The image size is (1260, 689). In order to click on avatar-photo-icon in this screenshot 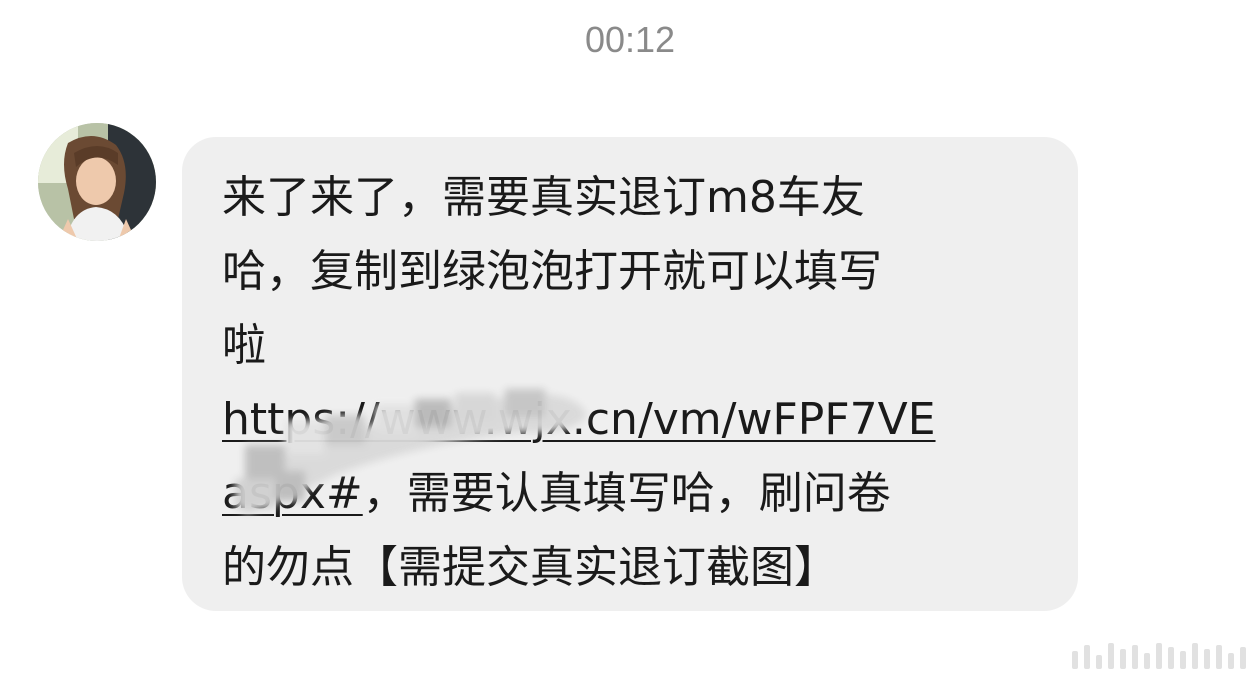, I will do `click(97, 182)`.